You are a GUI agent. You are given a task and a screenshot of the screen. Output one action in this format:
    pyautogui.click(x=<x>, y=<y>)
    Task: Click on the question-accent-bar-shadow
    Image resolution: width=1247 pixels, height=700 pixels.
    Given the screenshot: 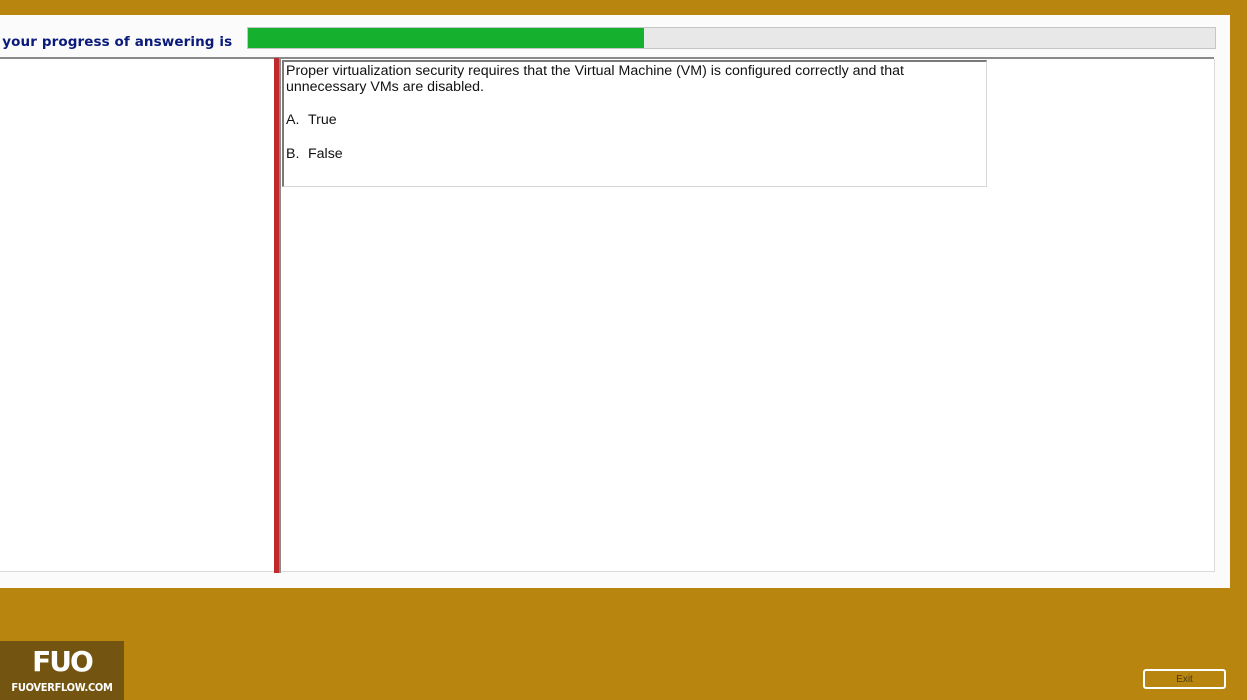 What is the action you would take?
    pyautogui.click(x=280, y=315)
    